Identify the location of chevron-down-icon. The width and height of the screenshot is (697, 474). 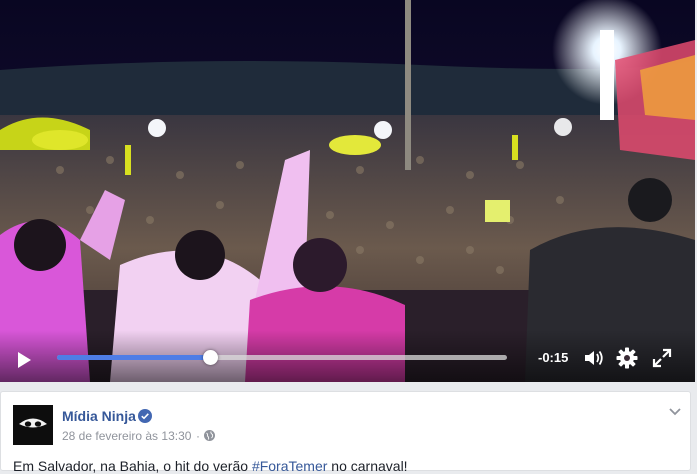
(675, 412).